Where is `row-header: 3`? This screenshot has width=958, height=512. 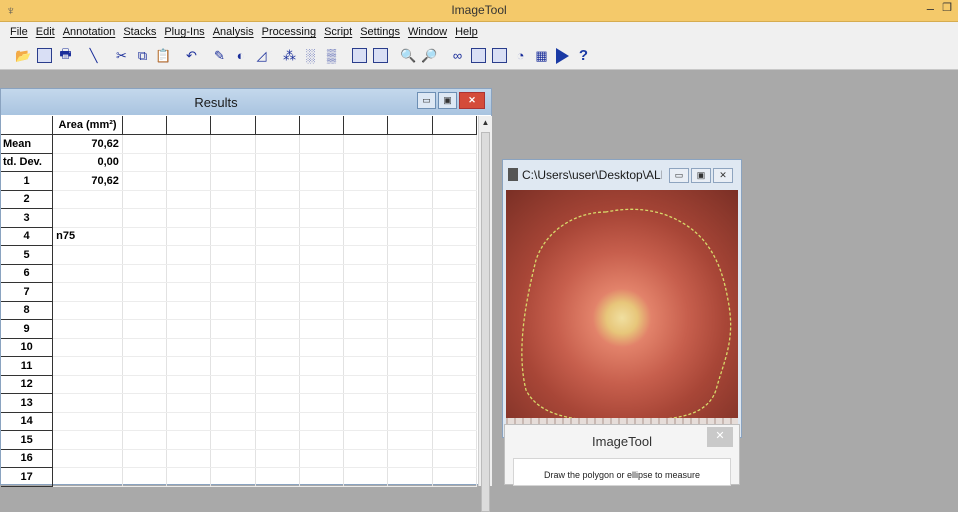
row-header: 3 is located at coordinates (27, 218).